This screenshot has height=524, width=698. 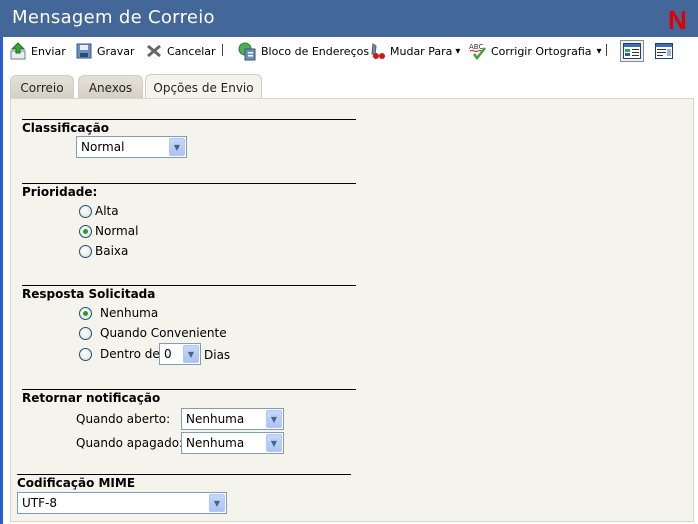 What do you see at coordinates (191, 51) in the screenshot?
I see `cancel-label: Cancelar` at bounding box center [191, 51].